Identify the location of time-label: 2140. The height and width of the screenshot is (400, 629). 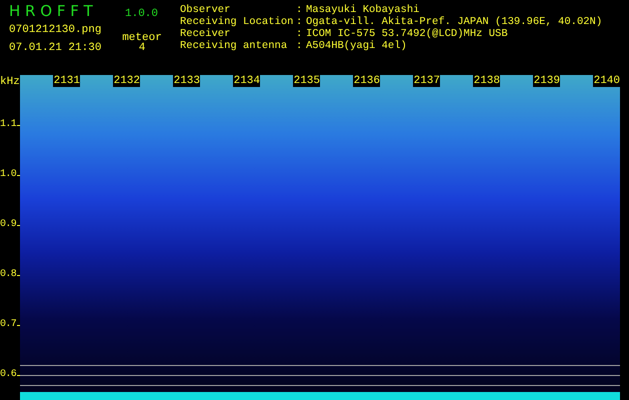
(606, 81).